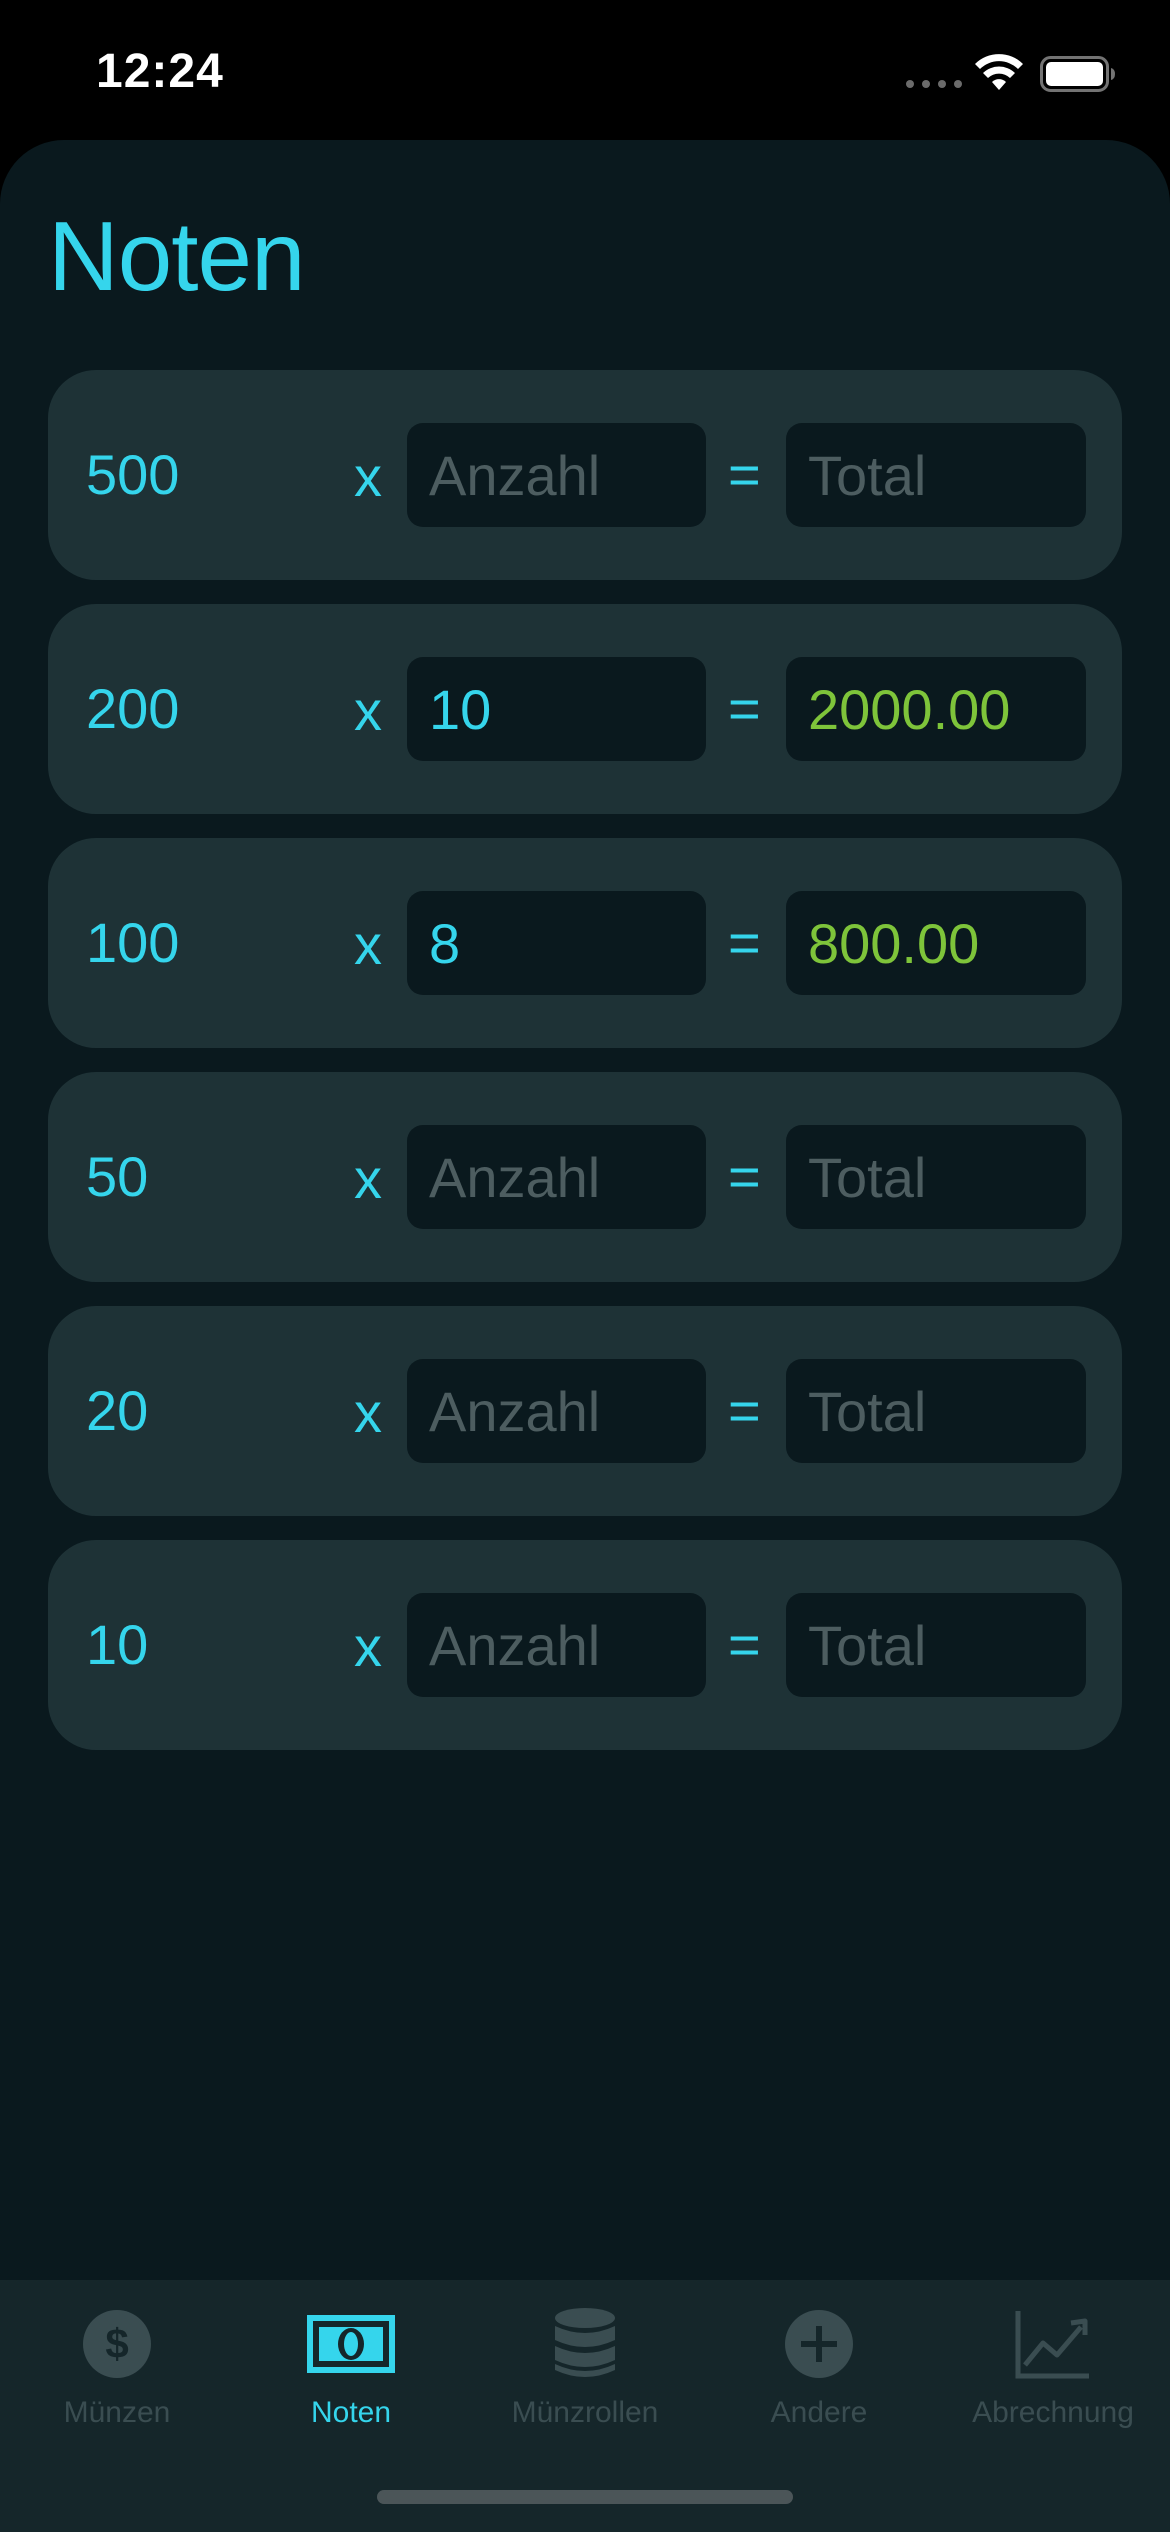  What do you see at coordinates (999, 72) in the screenshot?
I see `wifi-icon` at bounding box center [999, 72].